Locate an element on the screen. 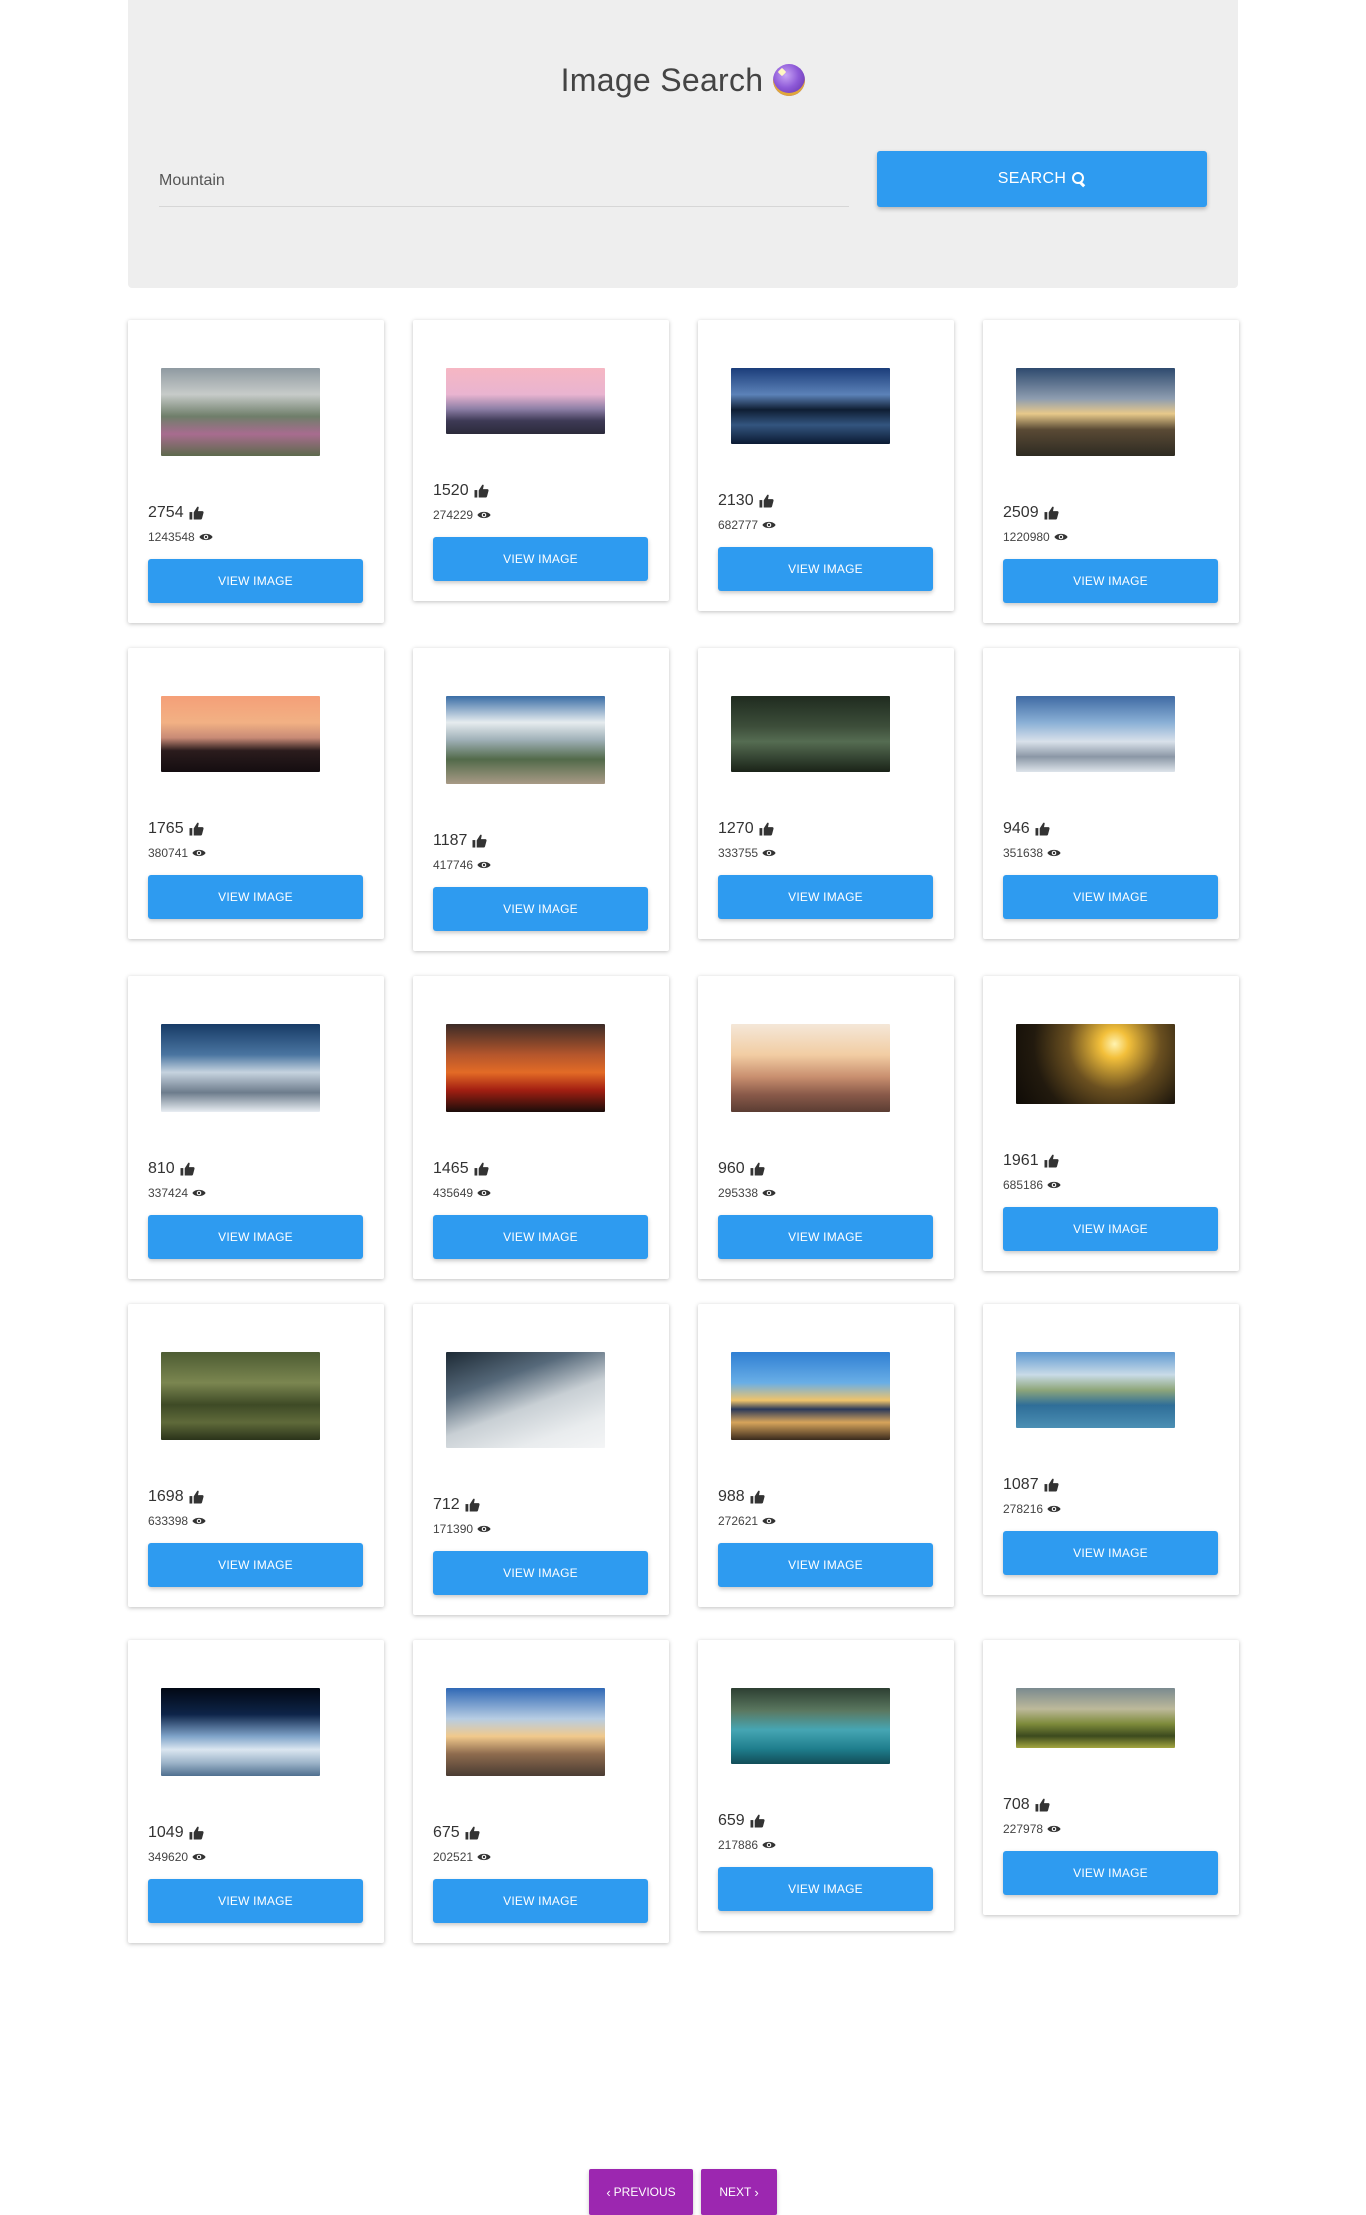 This screenshot has height=2215, width=1366. search-icon is located at coordinates (1079, 179).